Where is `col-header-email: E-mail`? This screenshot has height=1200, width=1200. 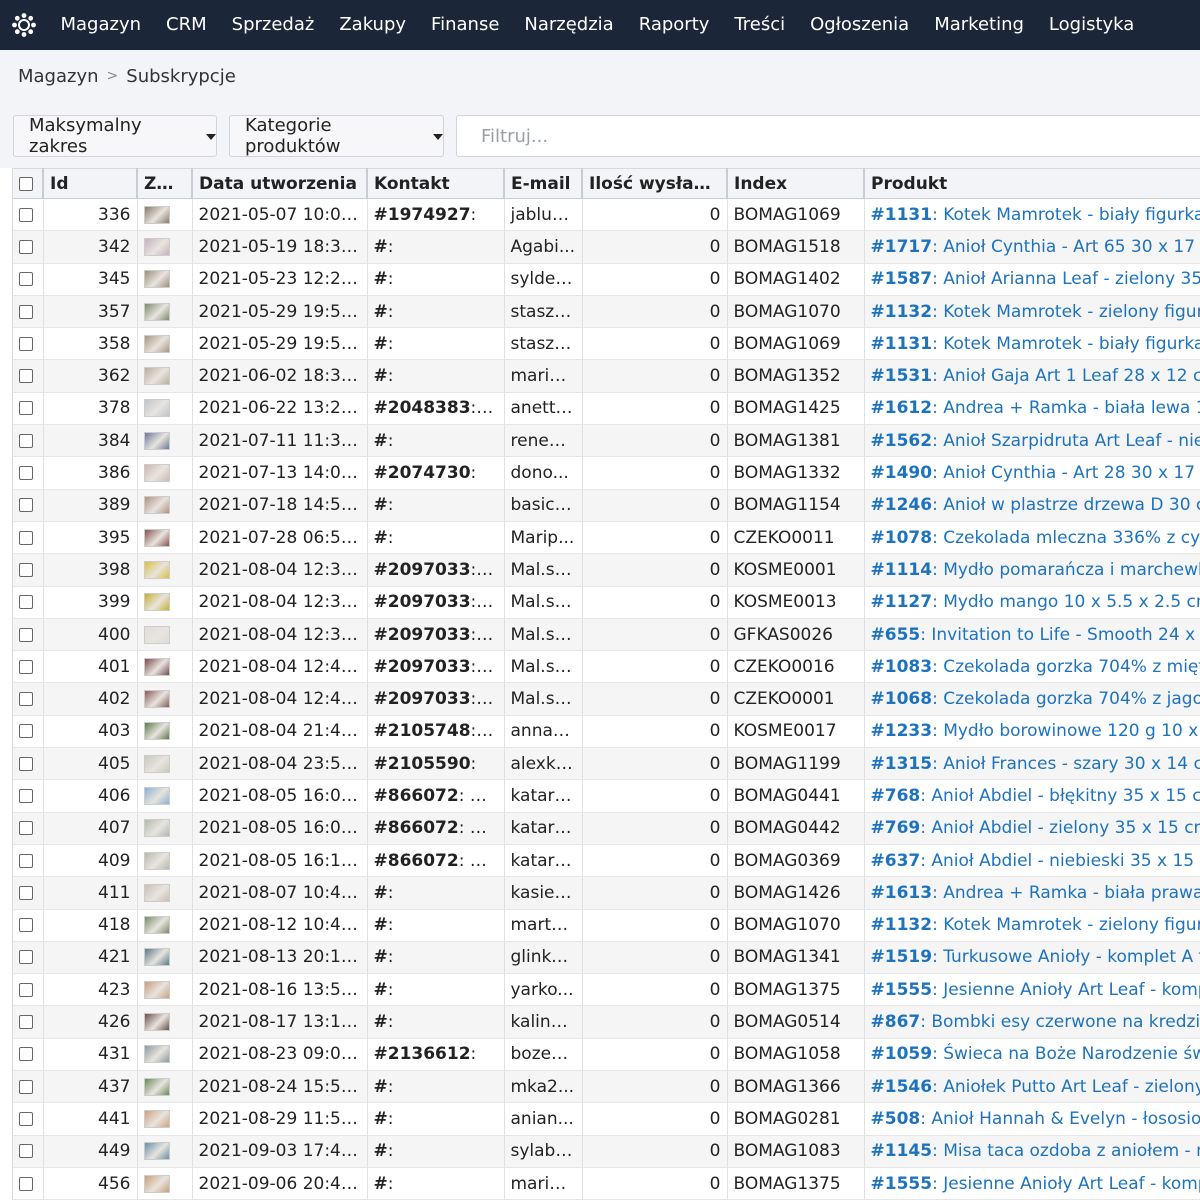 col-header-email: E-mail is located at coordinates (543, 183).